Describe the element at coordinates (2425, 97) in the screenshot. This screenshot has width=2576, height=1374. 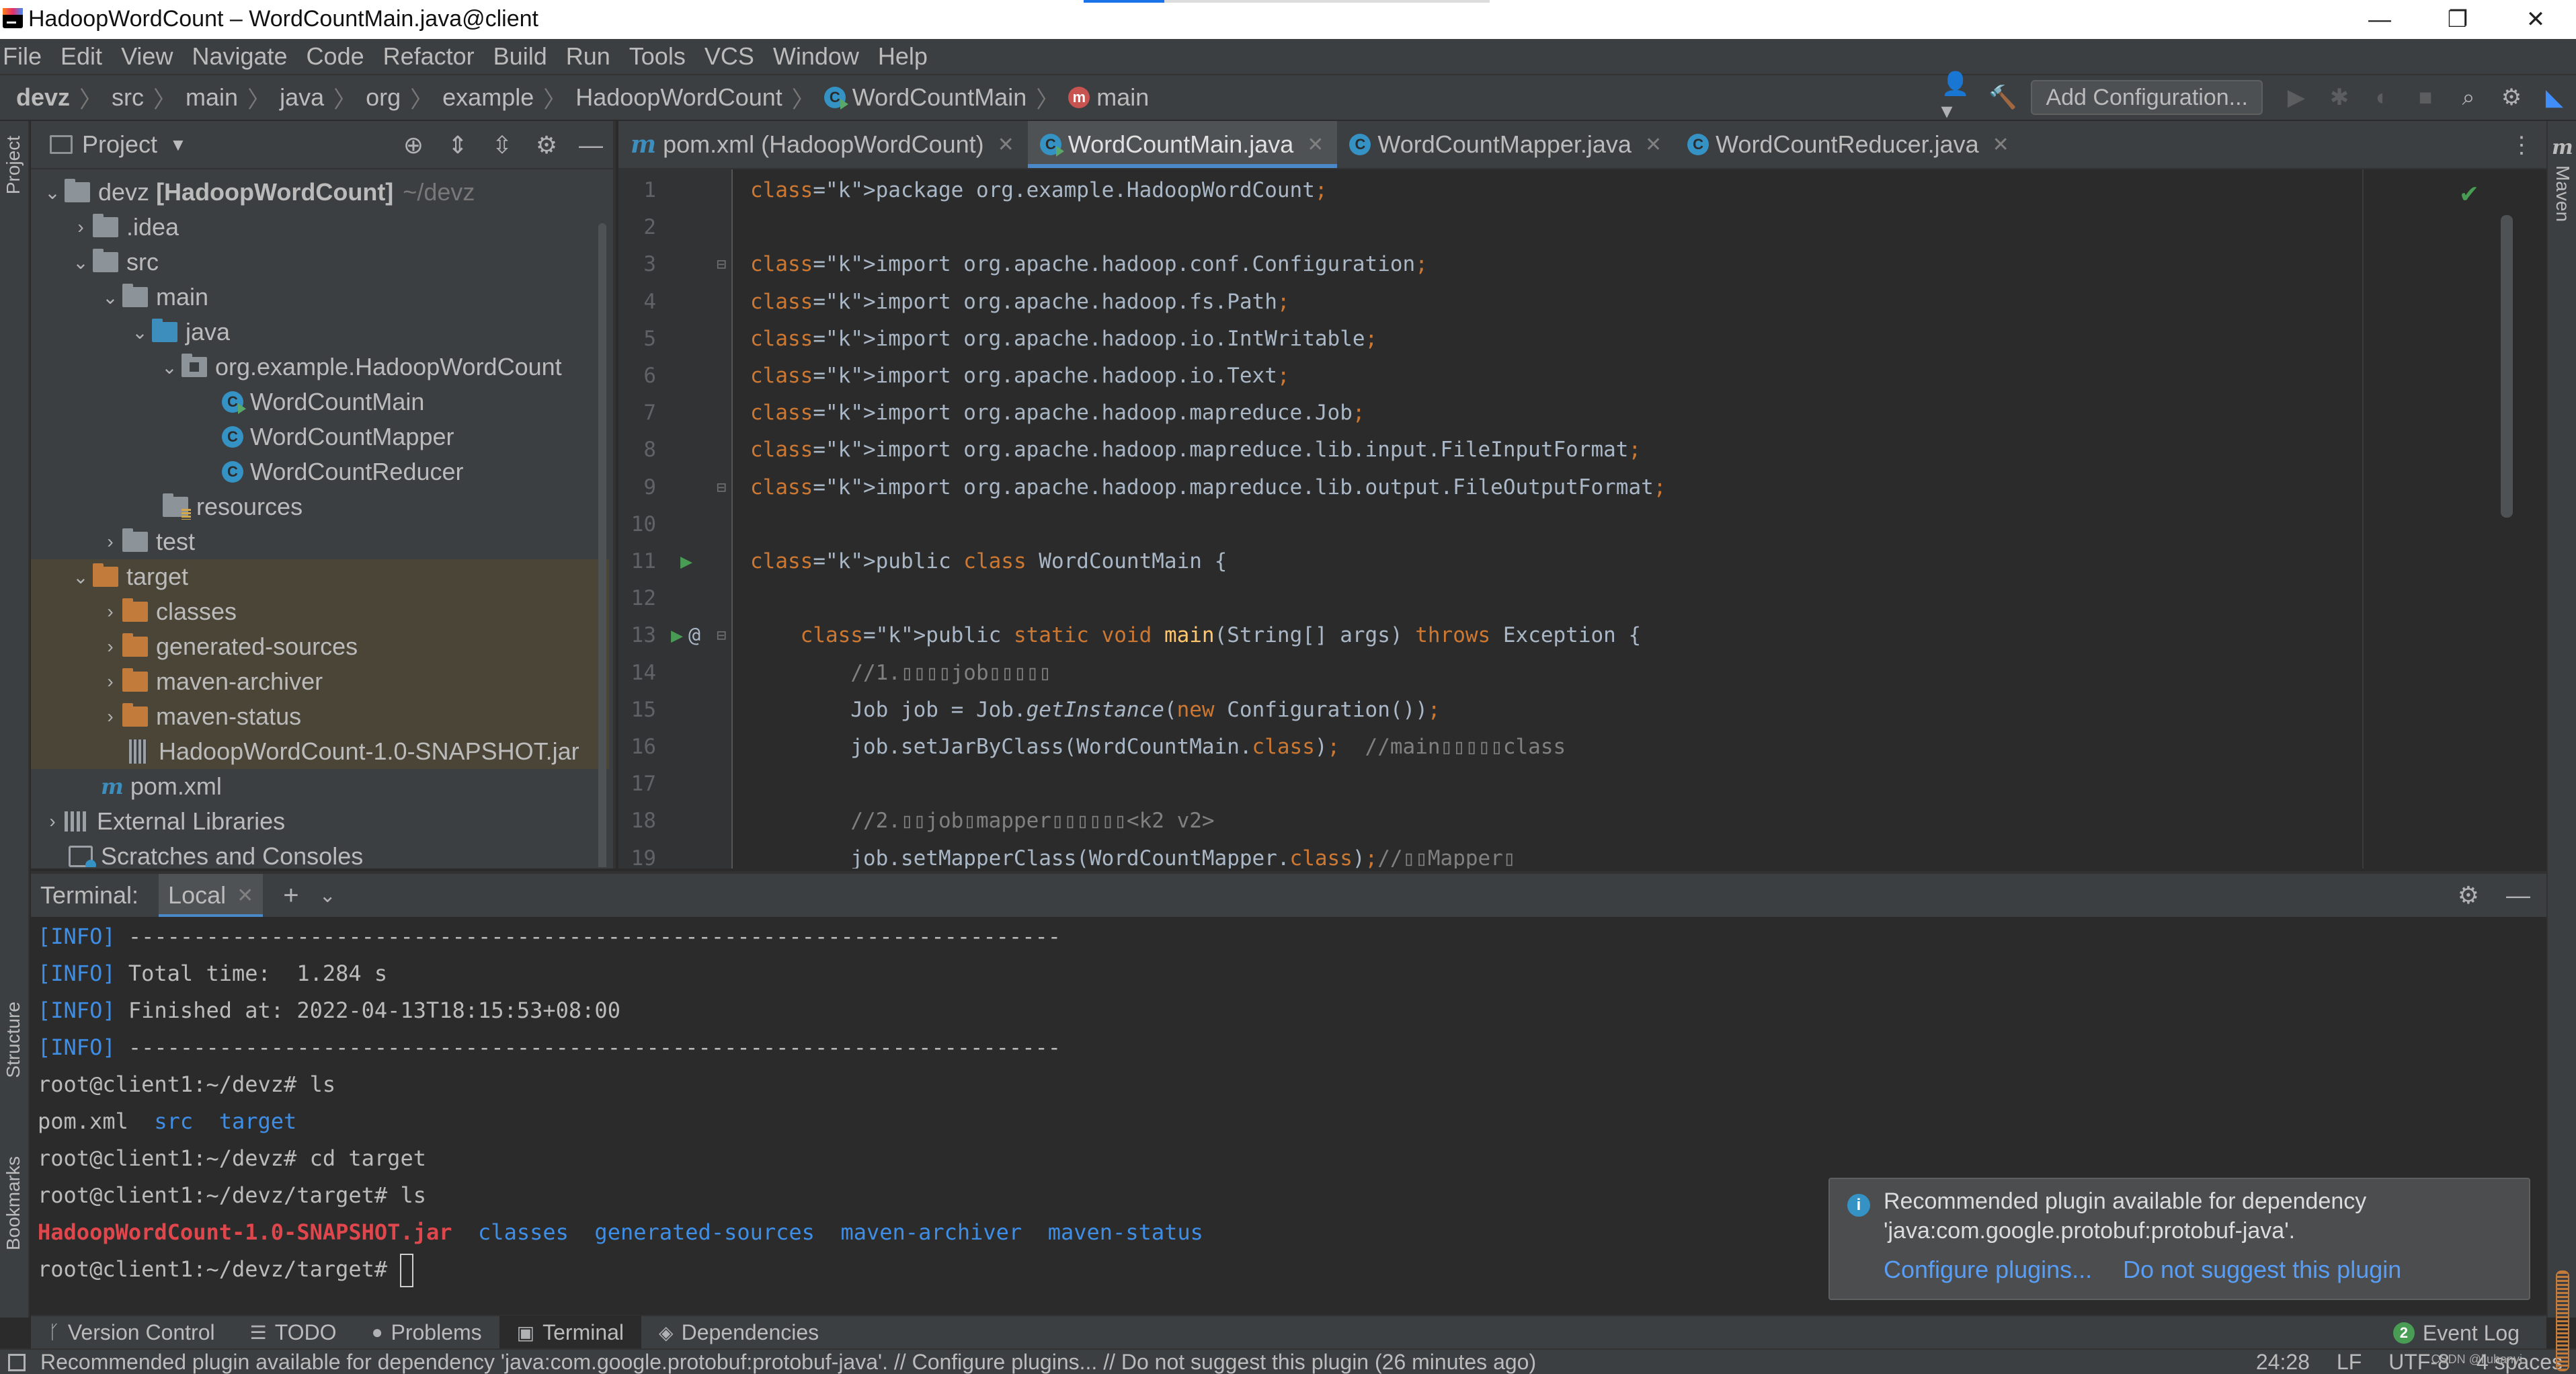
I see `stop-icon: ■` at that location.